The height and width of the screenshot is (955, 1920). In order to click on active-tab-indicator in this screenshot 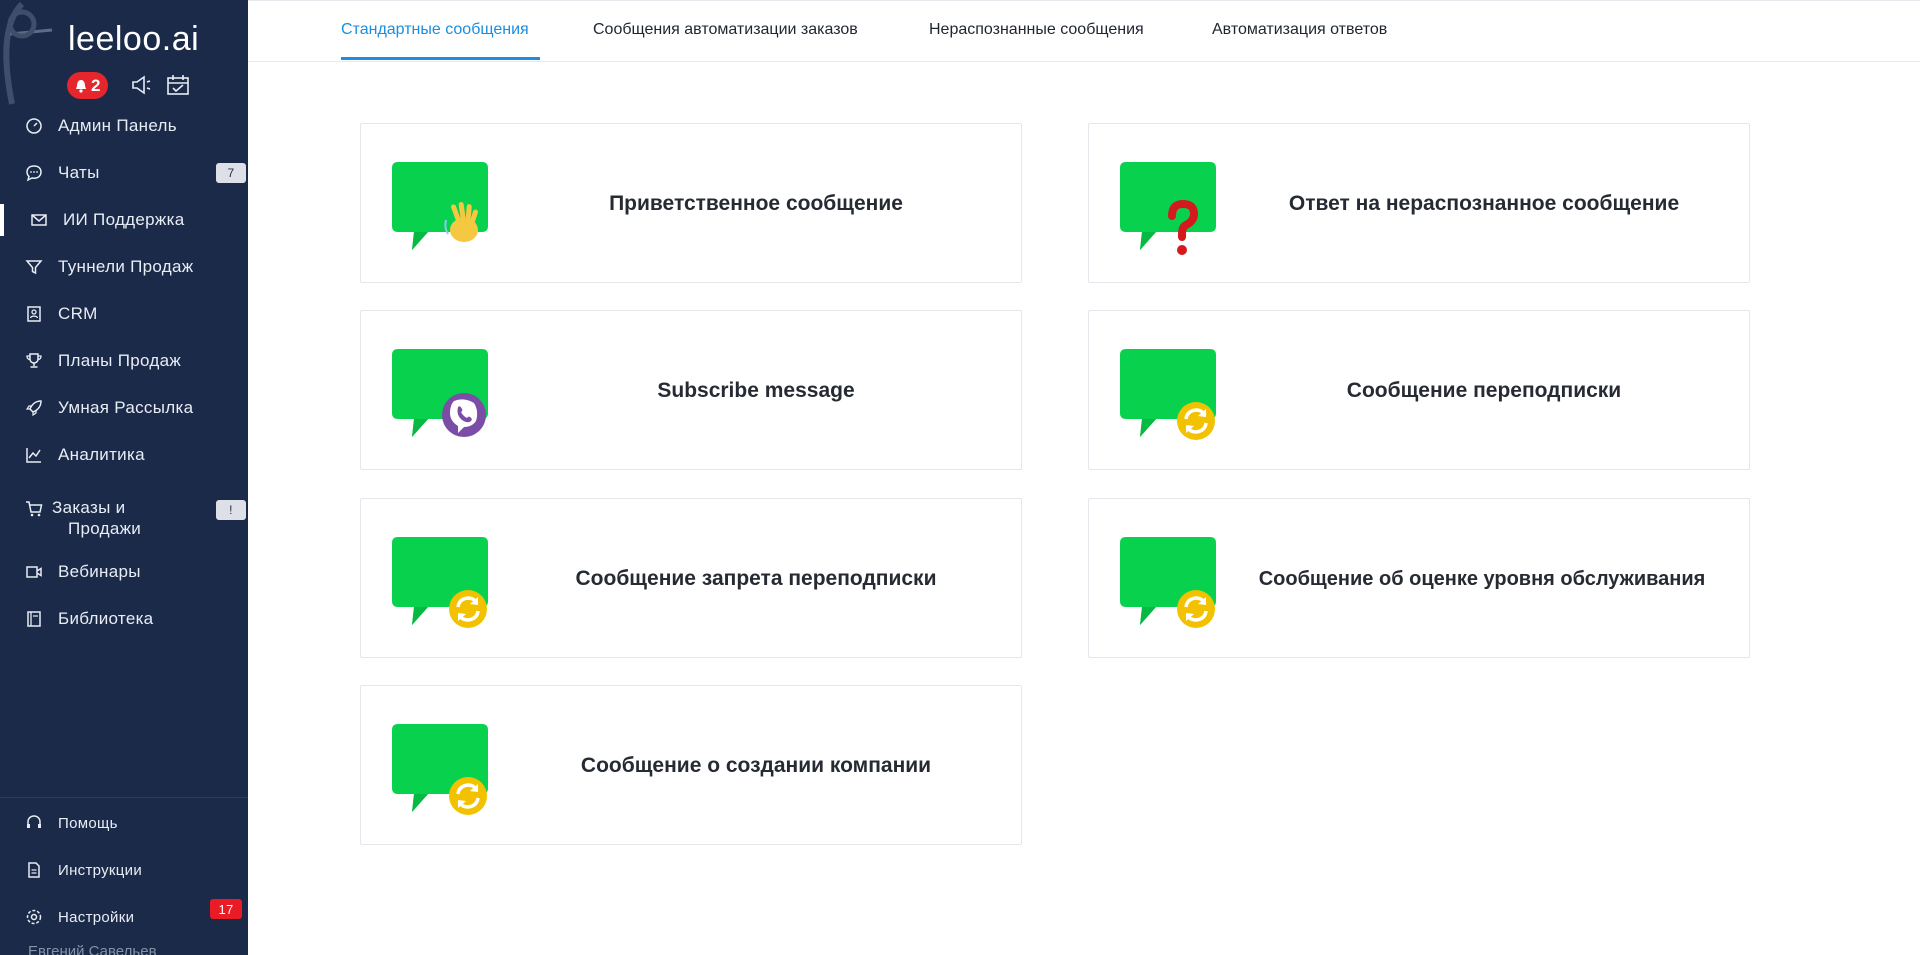, I will do `click(440, 58)`.